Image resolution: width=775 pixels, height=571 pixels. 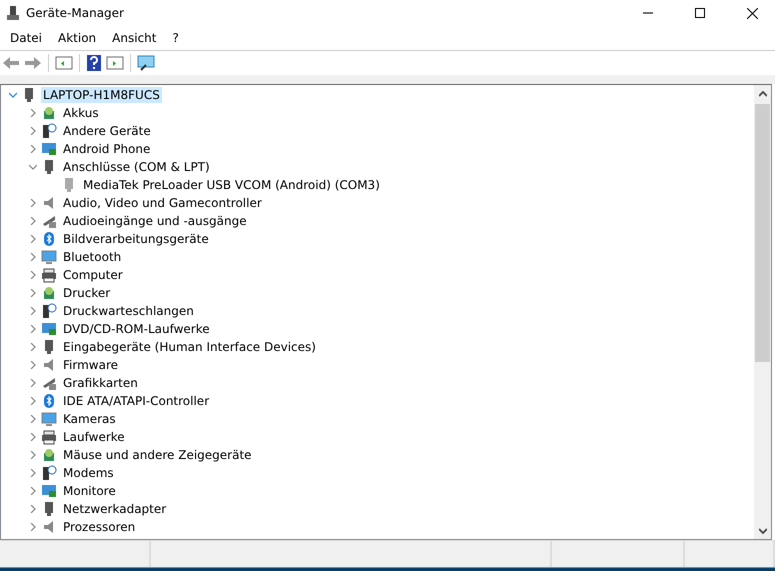 I want to click on tree-item: Bluetooth, so click(x=92, y=257).